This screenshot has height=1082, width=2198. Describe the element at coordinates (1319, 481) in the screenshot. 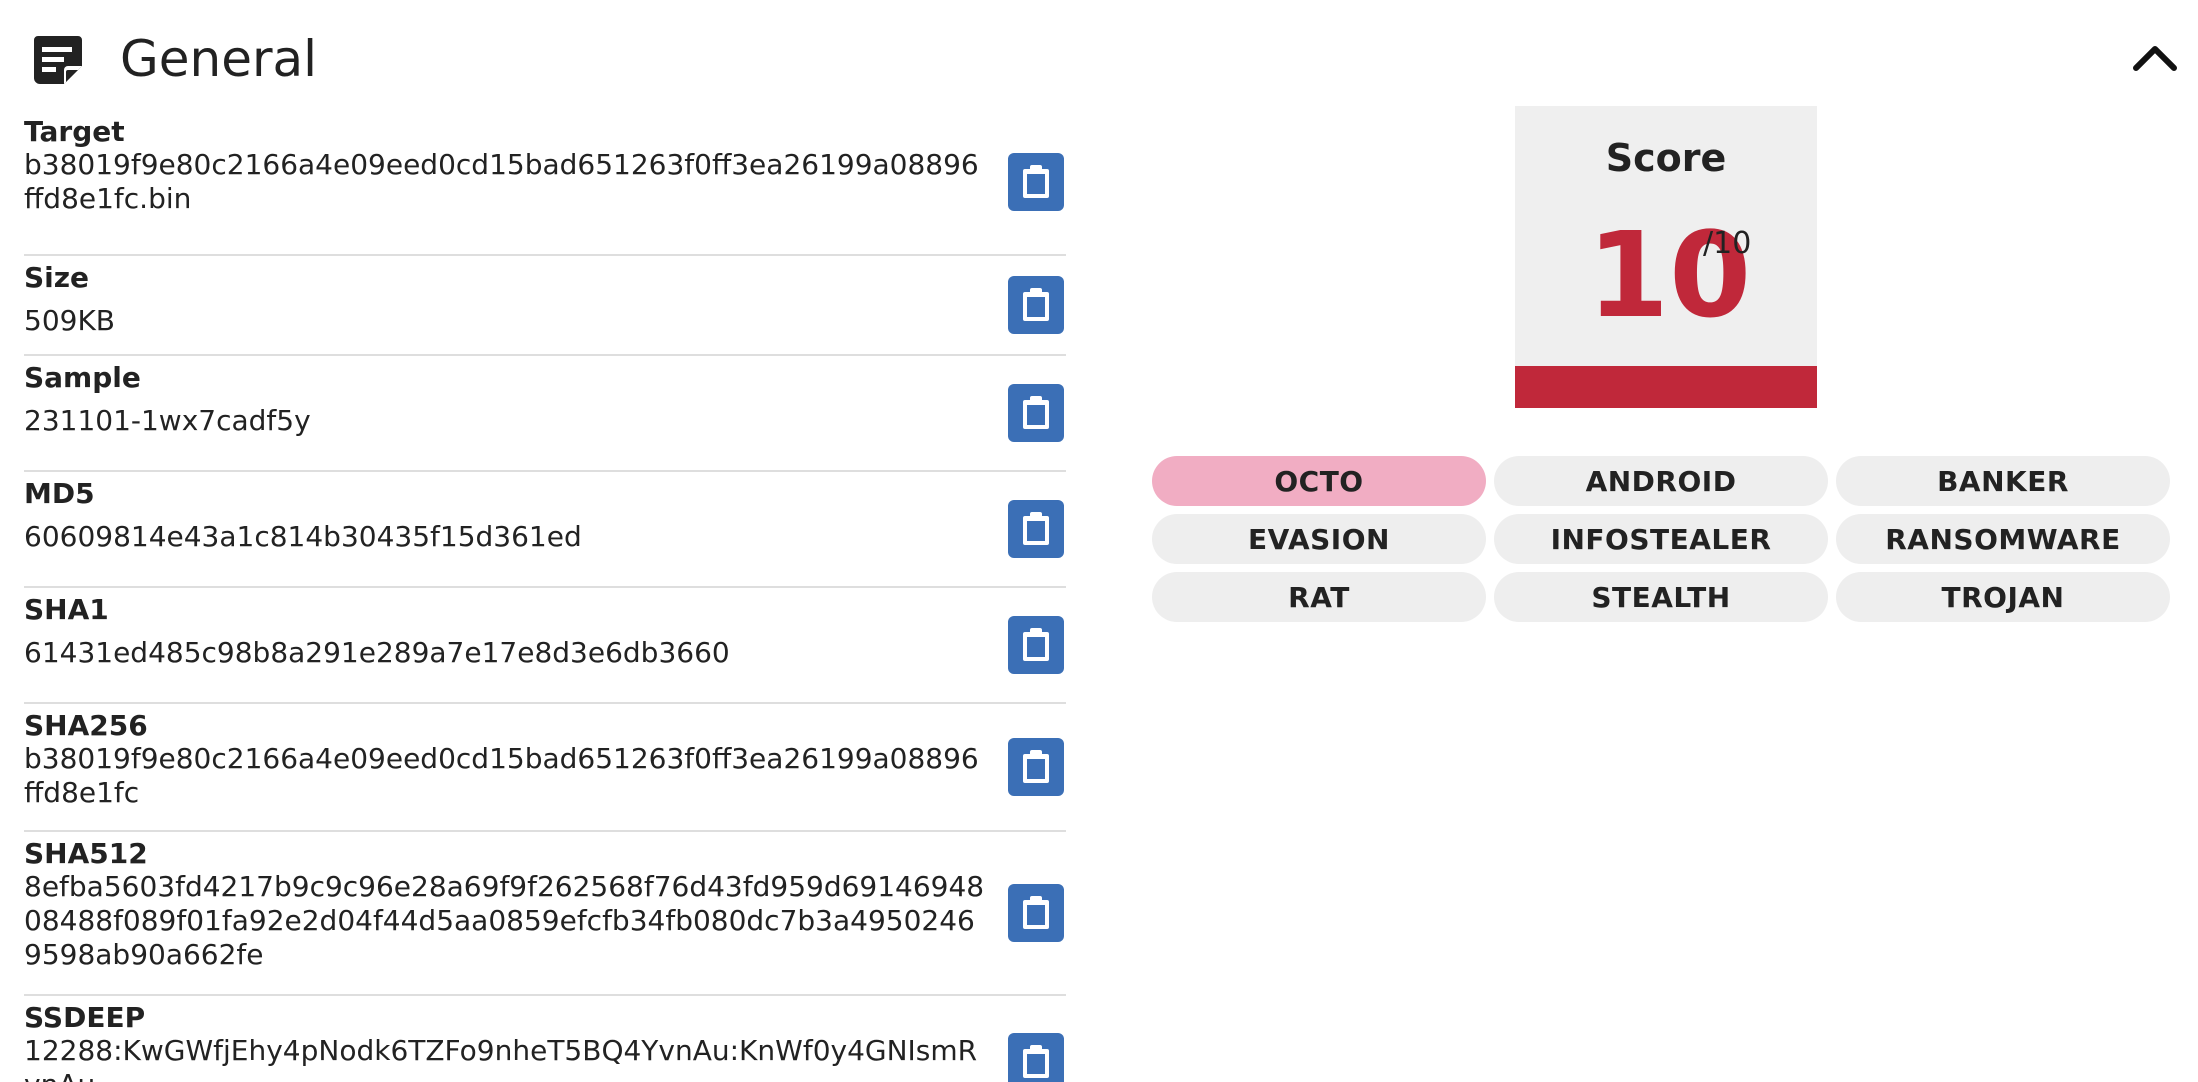

I see `tag-octo: OCTO` at that location.